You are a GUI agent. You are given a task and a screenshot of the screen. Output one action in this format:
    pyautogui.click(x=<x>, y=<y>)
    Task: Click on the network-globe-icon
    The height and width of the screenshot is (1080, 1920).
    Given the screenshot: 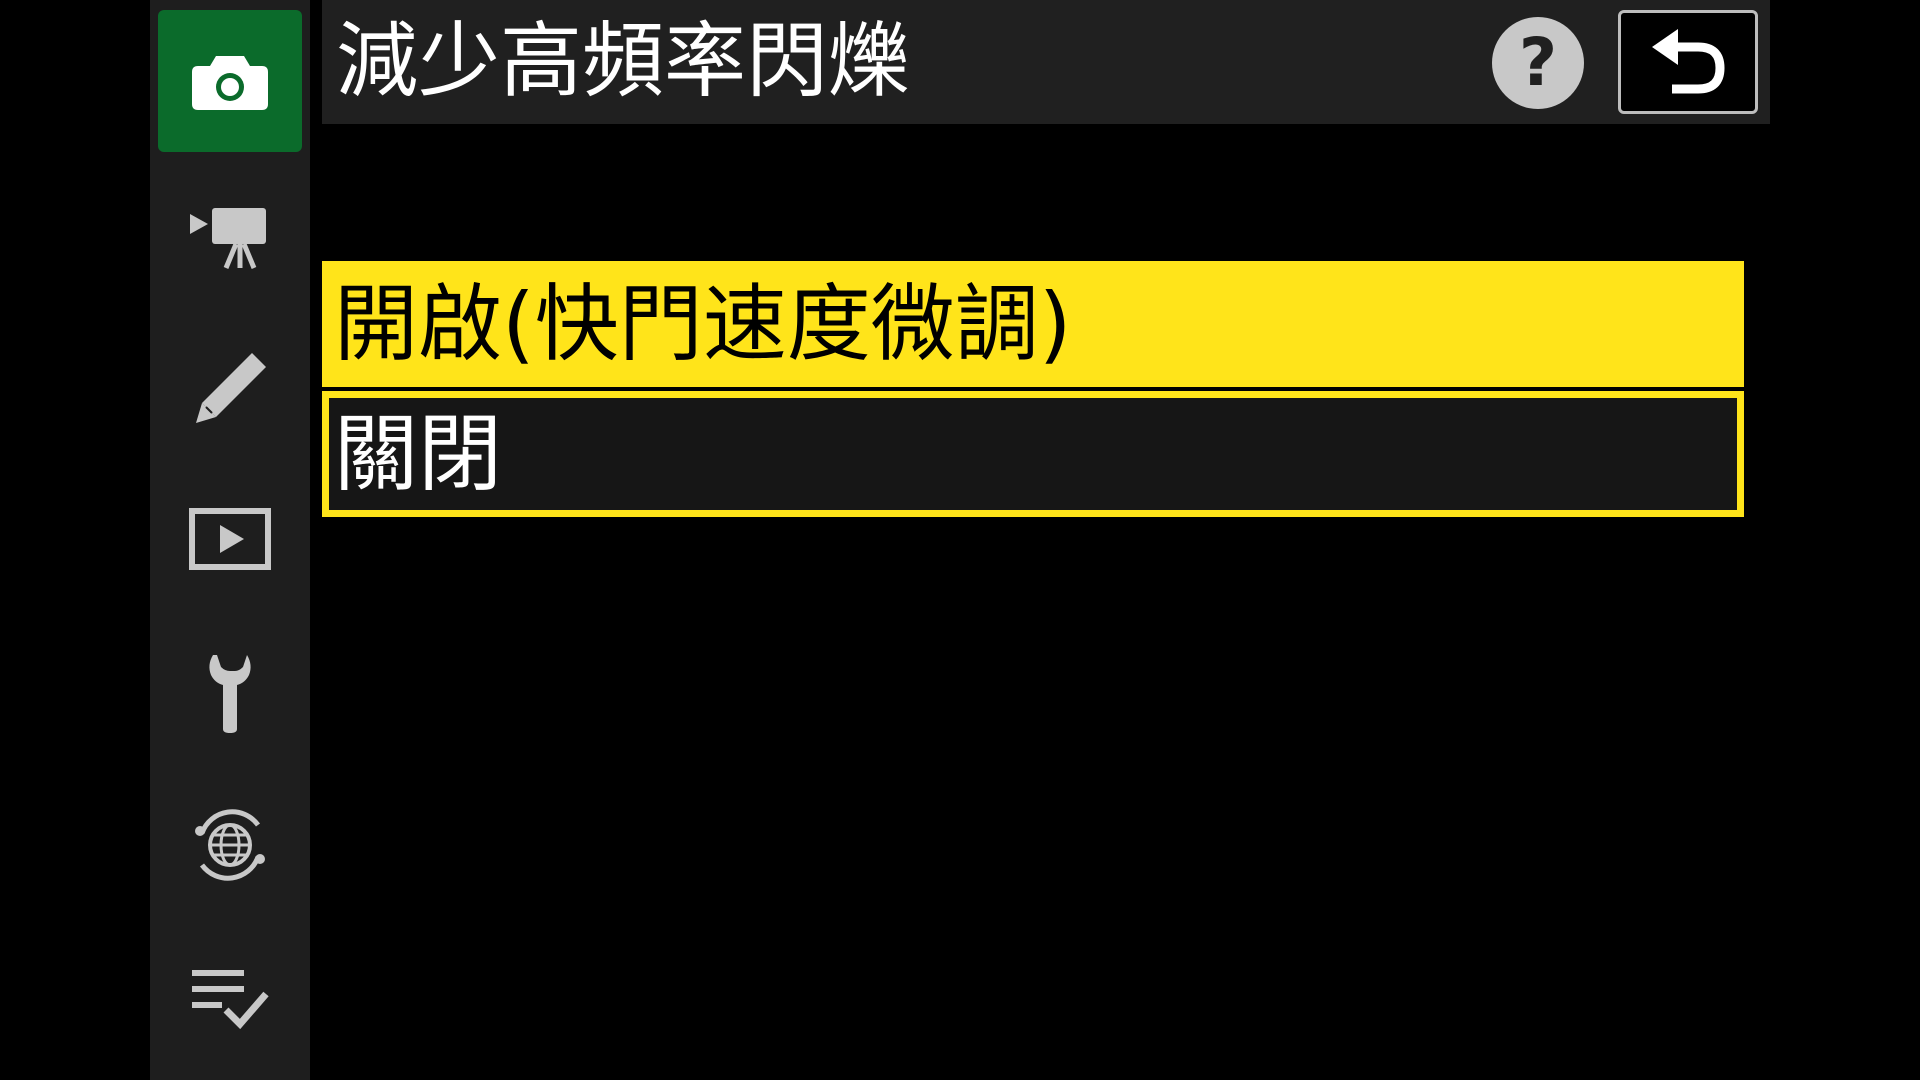 What is the action you would take?
    pyautogui.click(x=230, y=845)
    